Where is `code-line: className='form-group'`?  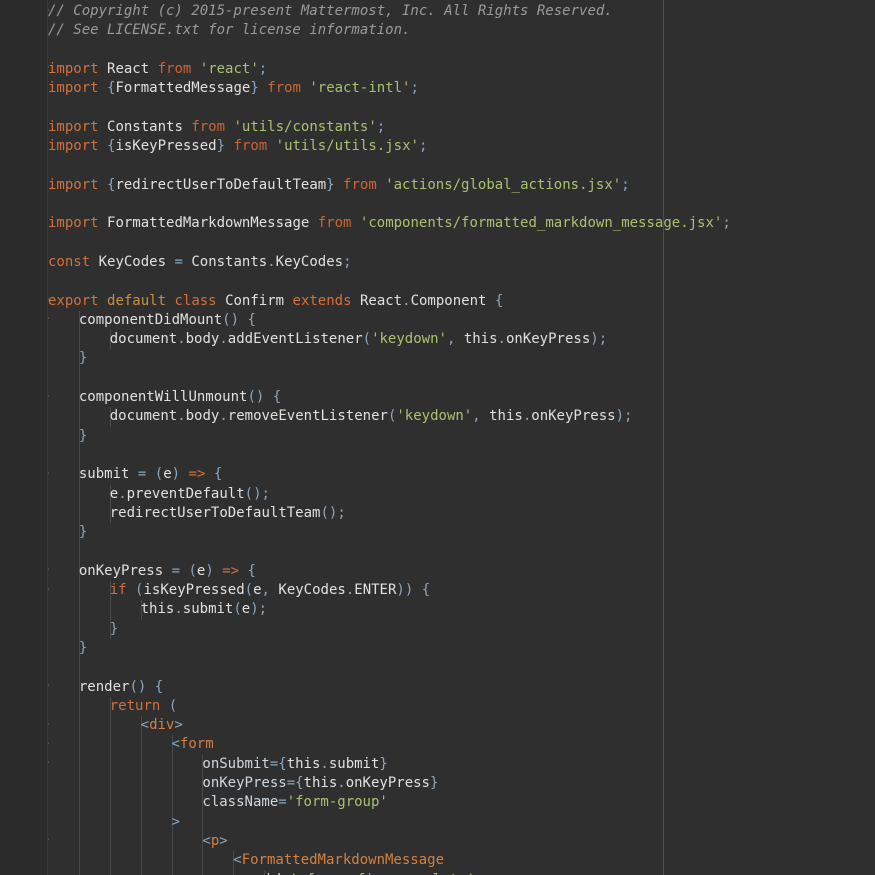
code-line: className='form-group' is located at coordinates (294, 802).